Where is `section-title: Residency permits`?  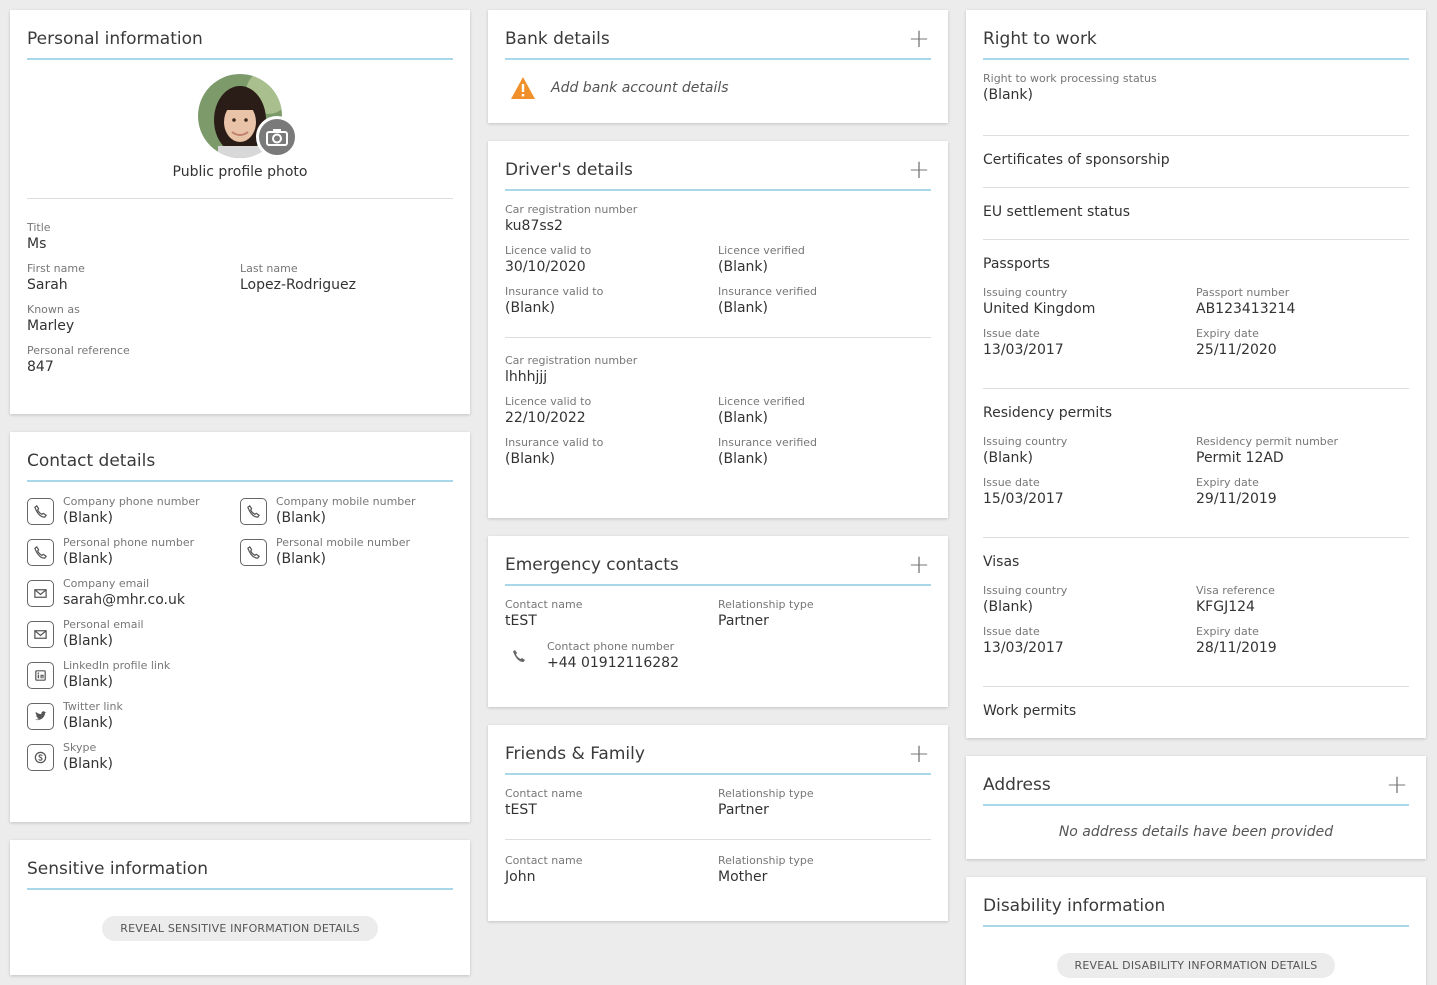 section-title: Residency permits is located at coordinates (1048, 413).